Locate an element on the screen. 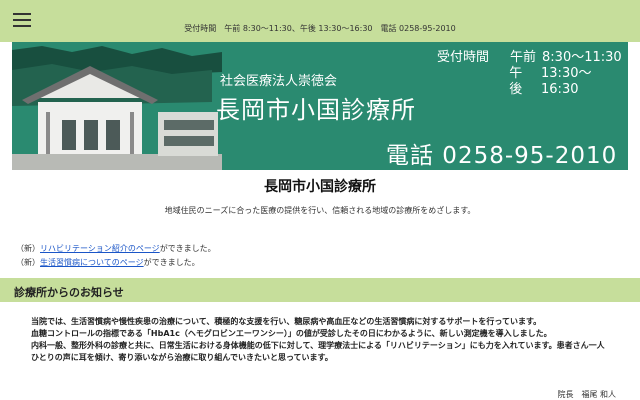 This screenshot has height=400, width=640. page-title: 長岡市小国診療所 is located at coordinates (320, 187).